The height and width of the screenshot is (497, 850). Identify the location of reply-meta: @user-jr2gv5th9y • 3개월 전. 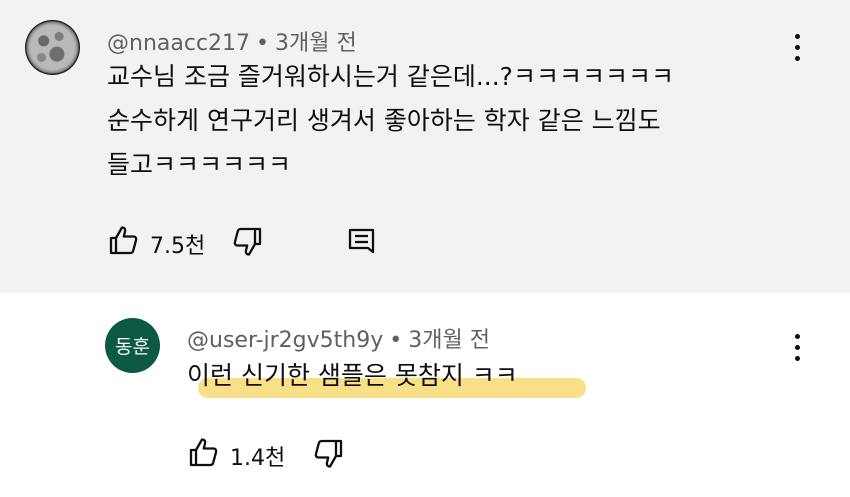
(338, 338).